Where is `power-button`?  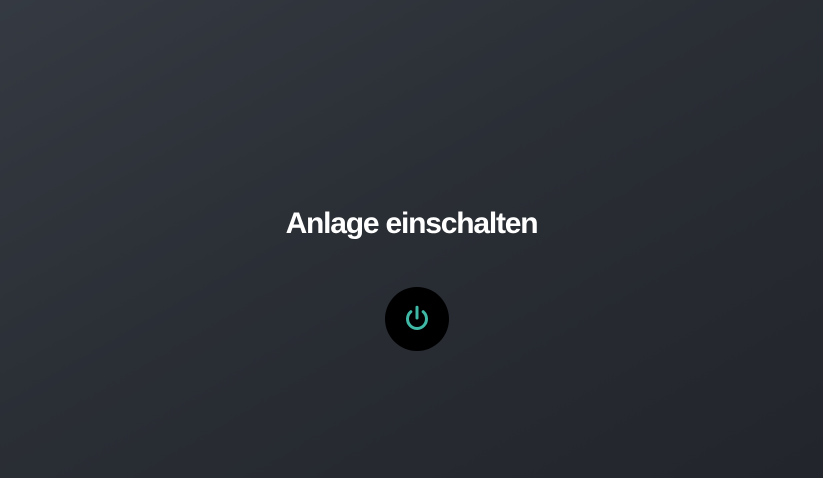 power-button is located at coordinates (417, 319).